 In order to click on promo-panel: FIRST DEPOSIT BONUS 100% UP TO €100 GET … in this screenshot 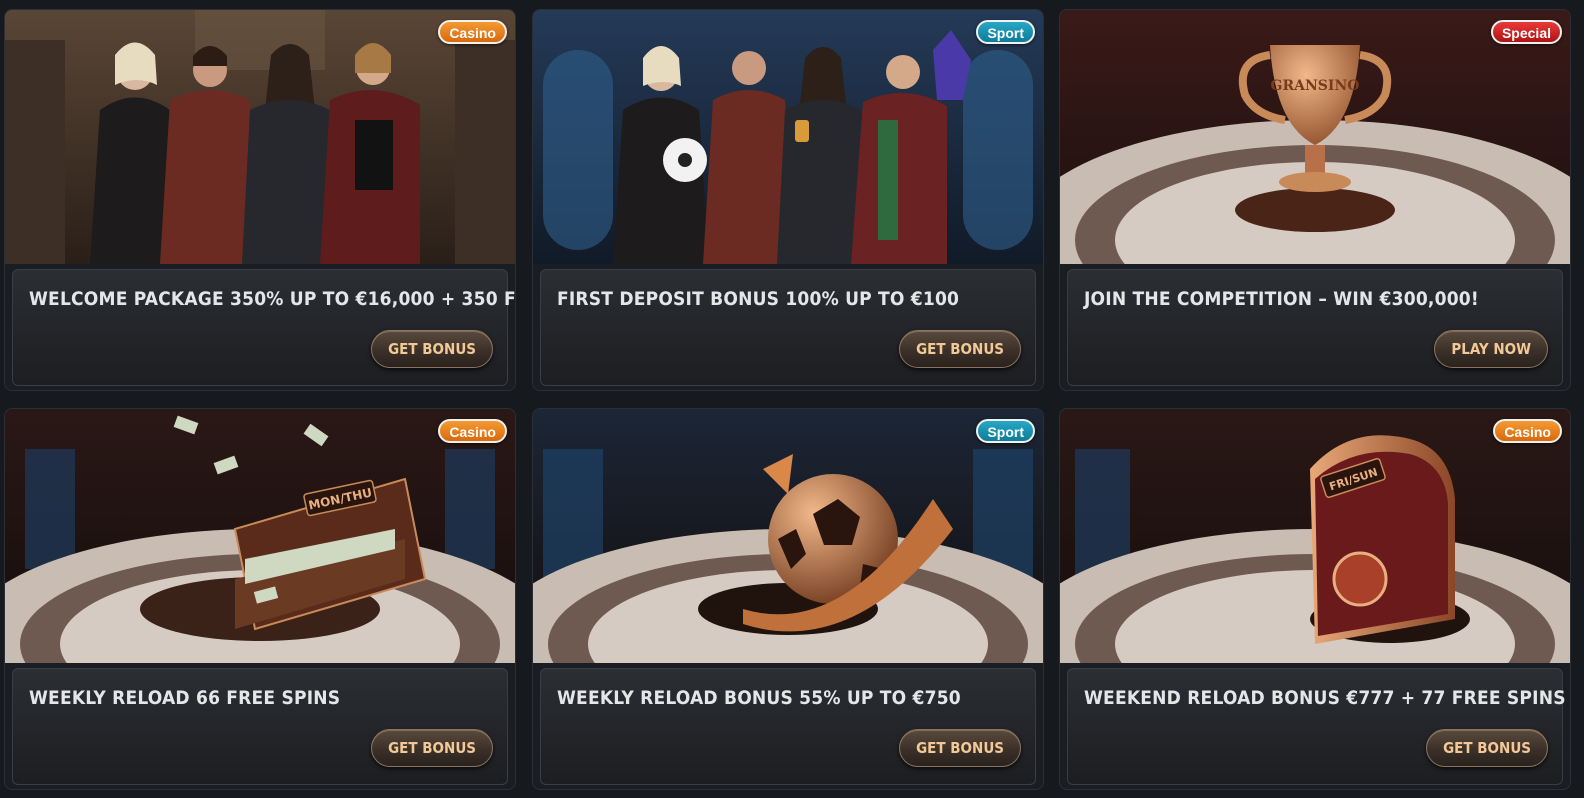, I will do `click(788, 327)`.